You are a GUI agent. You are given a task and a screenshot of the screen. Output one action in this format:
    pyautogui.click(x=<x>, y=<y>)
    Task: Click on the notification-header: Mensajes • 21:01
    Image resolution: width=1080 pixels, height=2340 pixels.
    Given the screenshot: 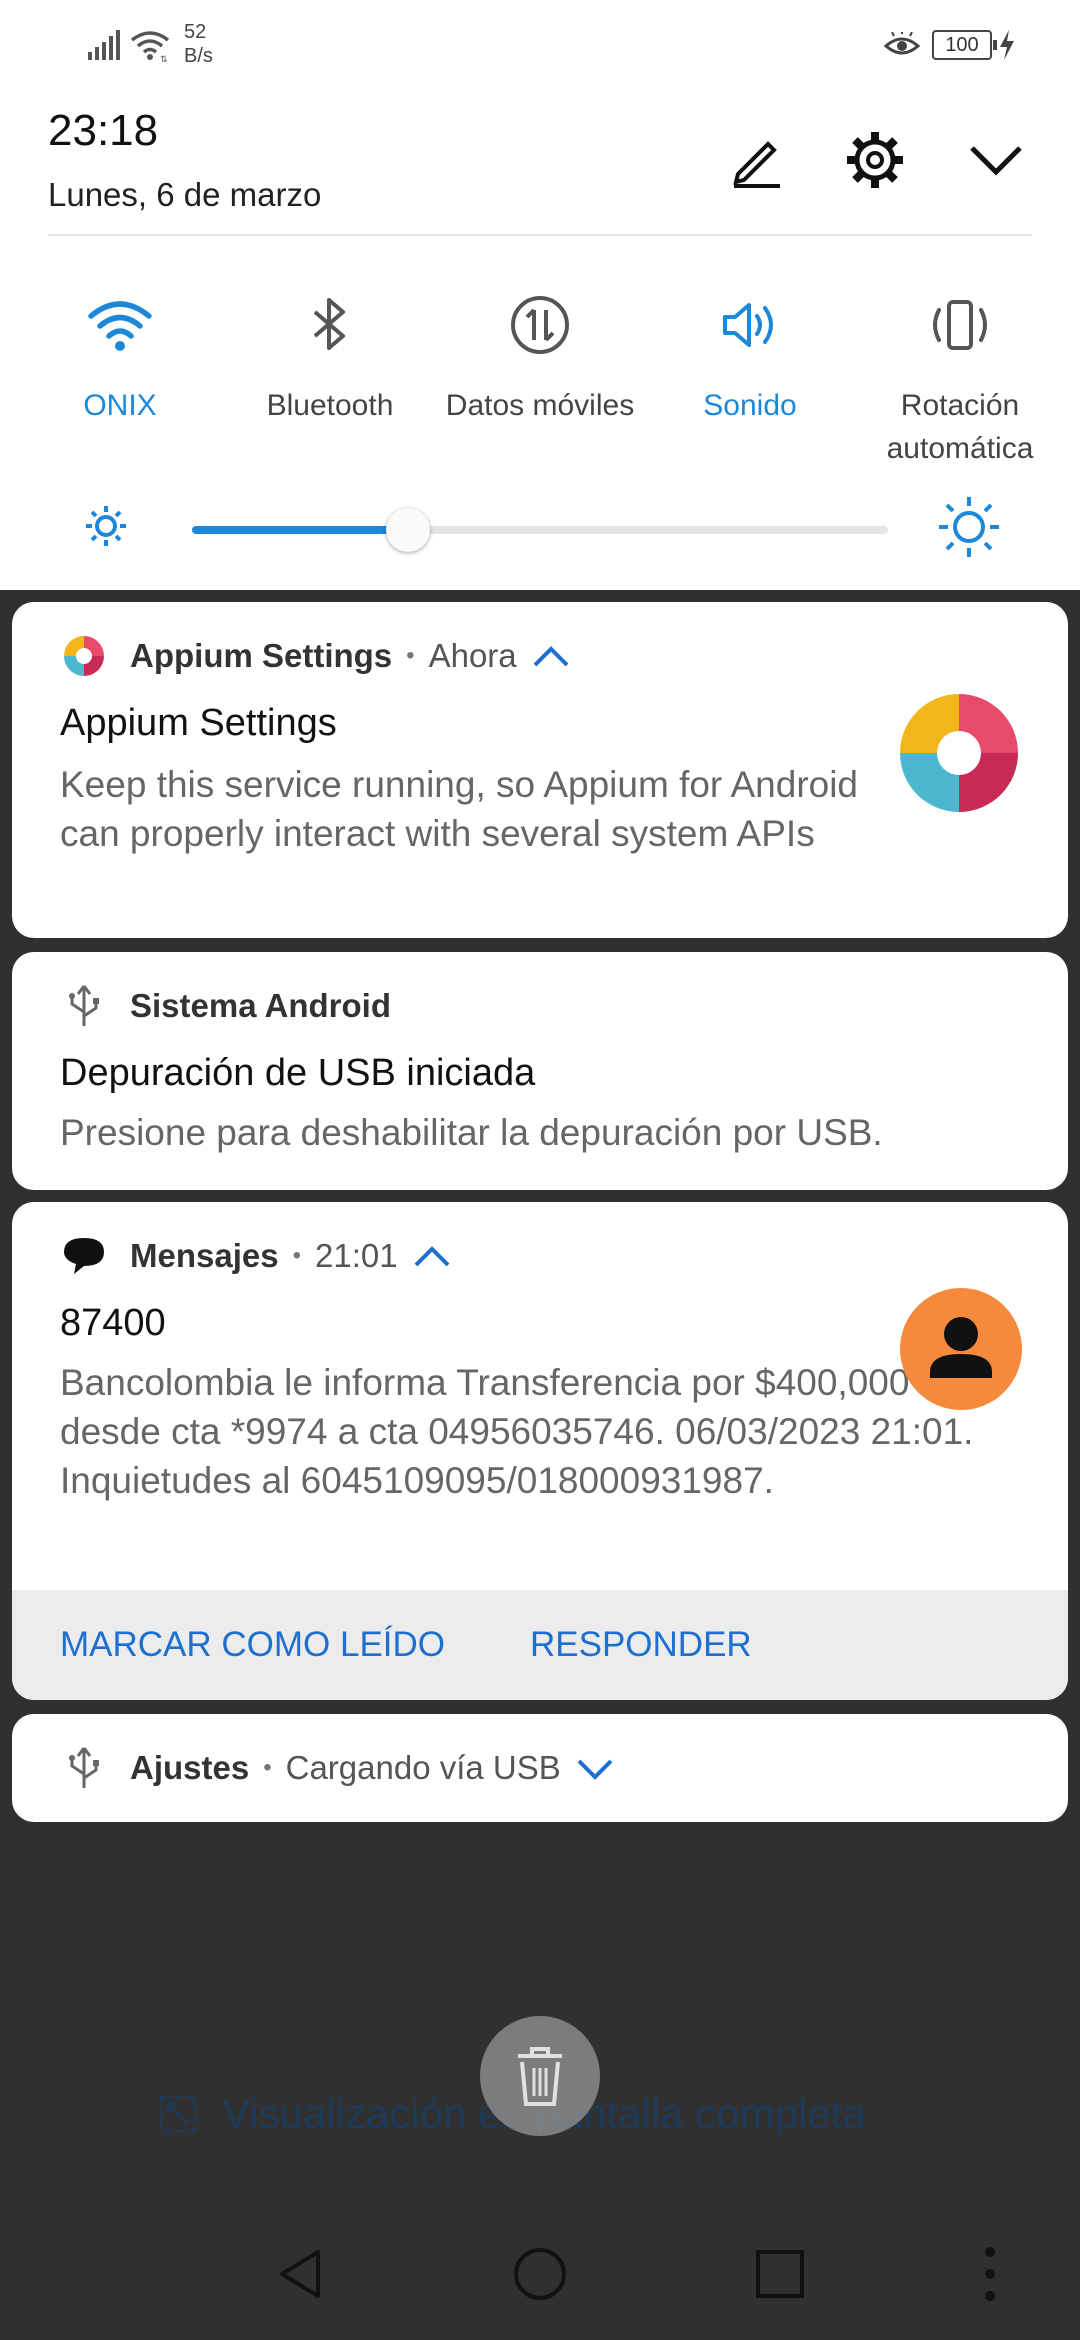 What is the action you would take?
    pyautogui.click(x=256, y=1256)
    